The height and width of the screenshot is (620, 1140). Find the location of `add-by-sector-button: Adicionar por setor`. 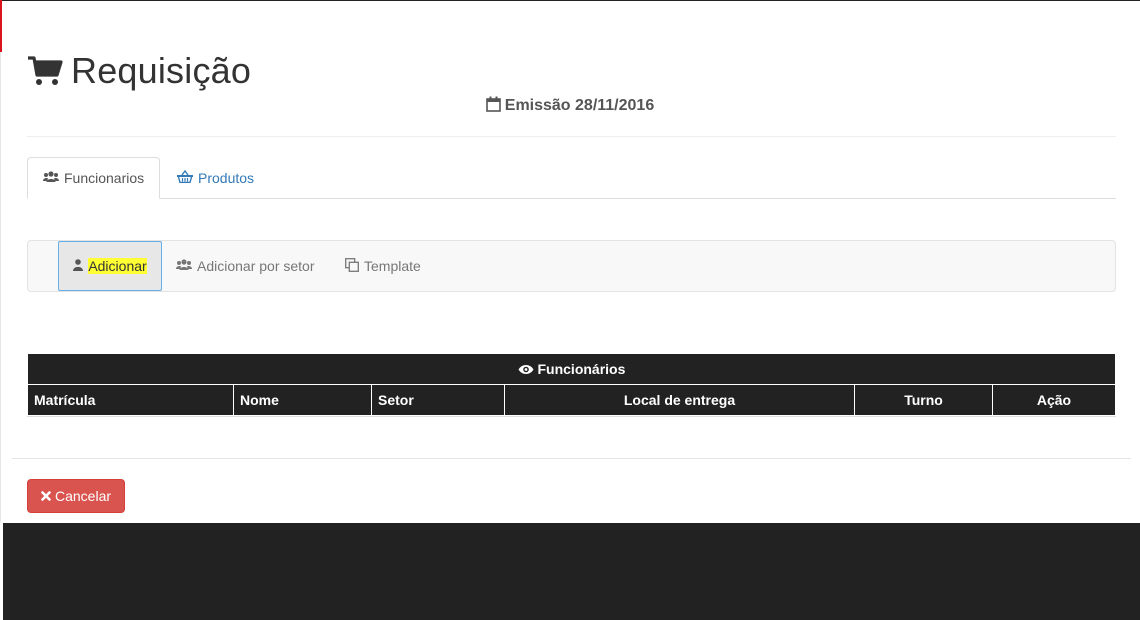

add-by-sector-button: Adicionar por setor is located at coordinates (245, 266).